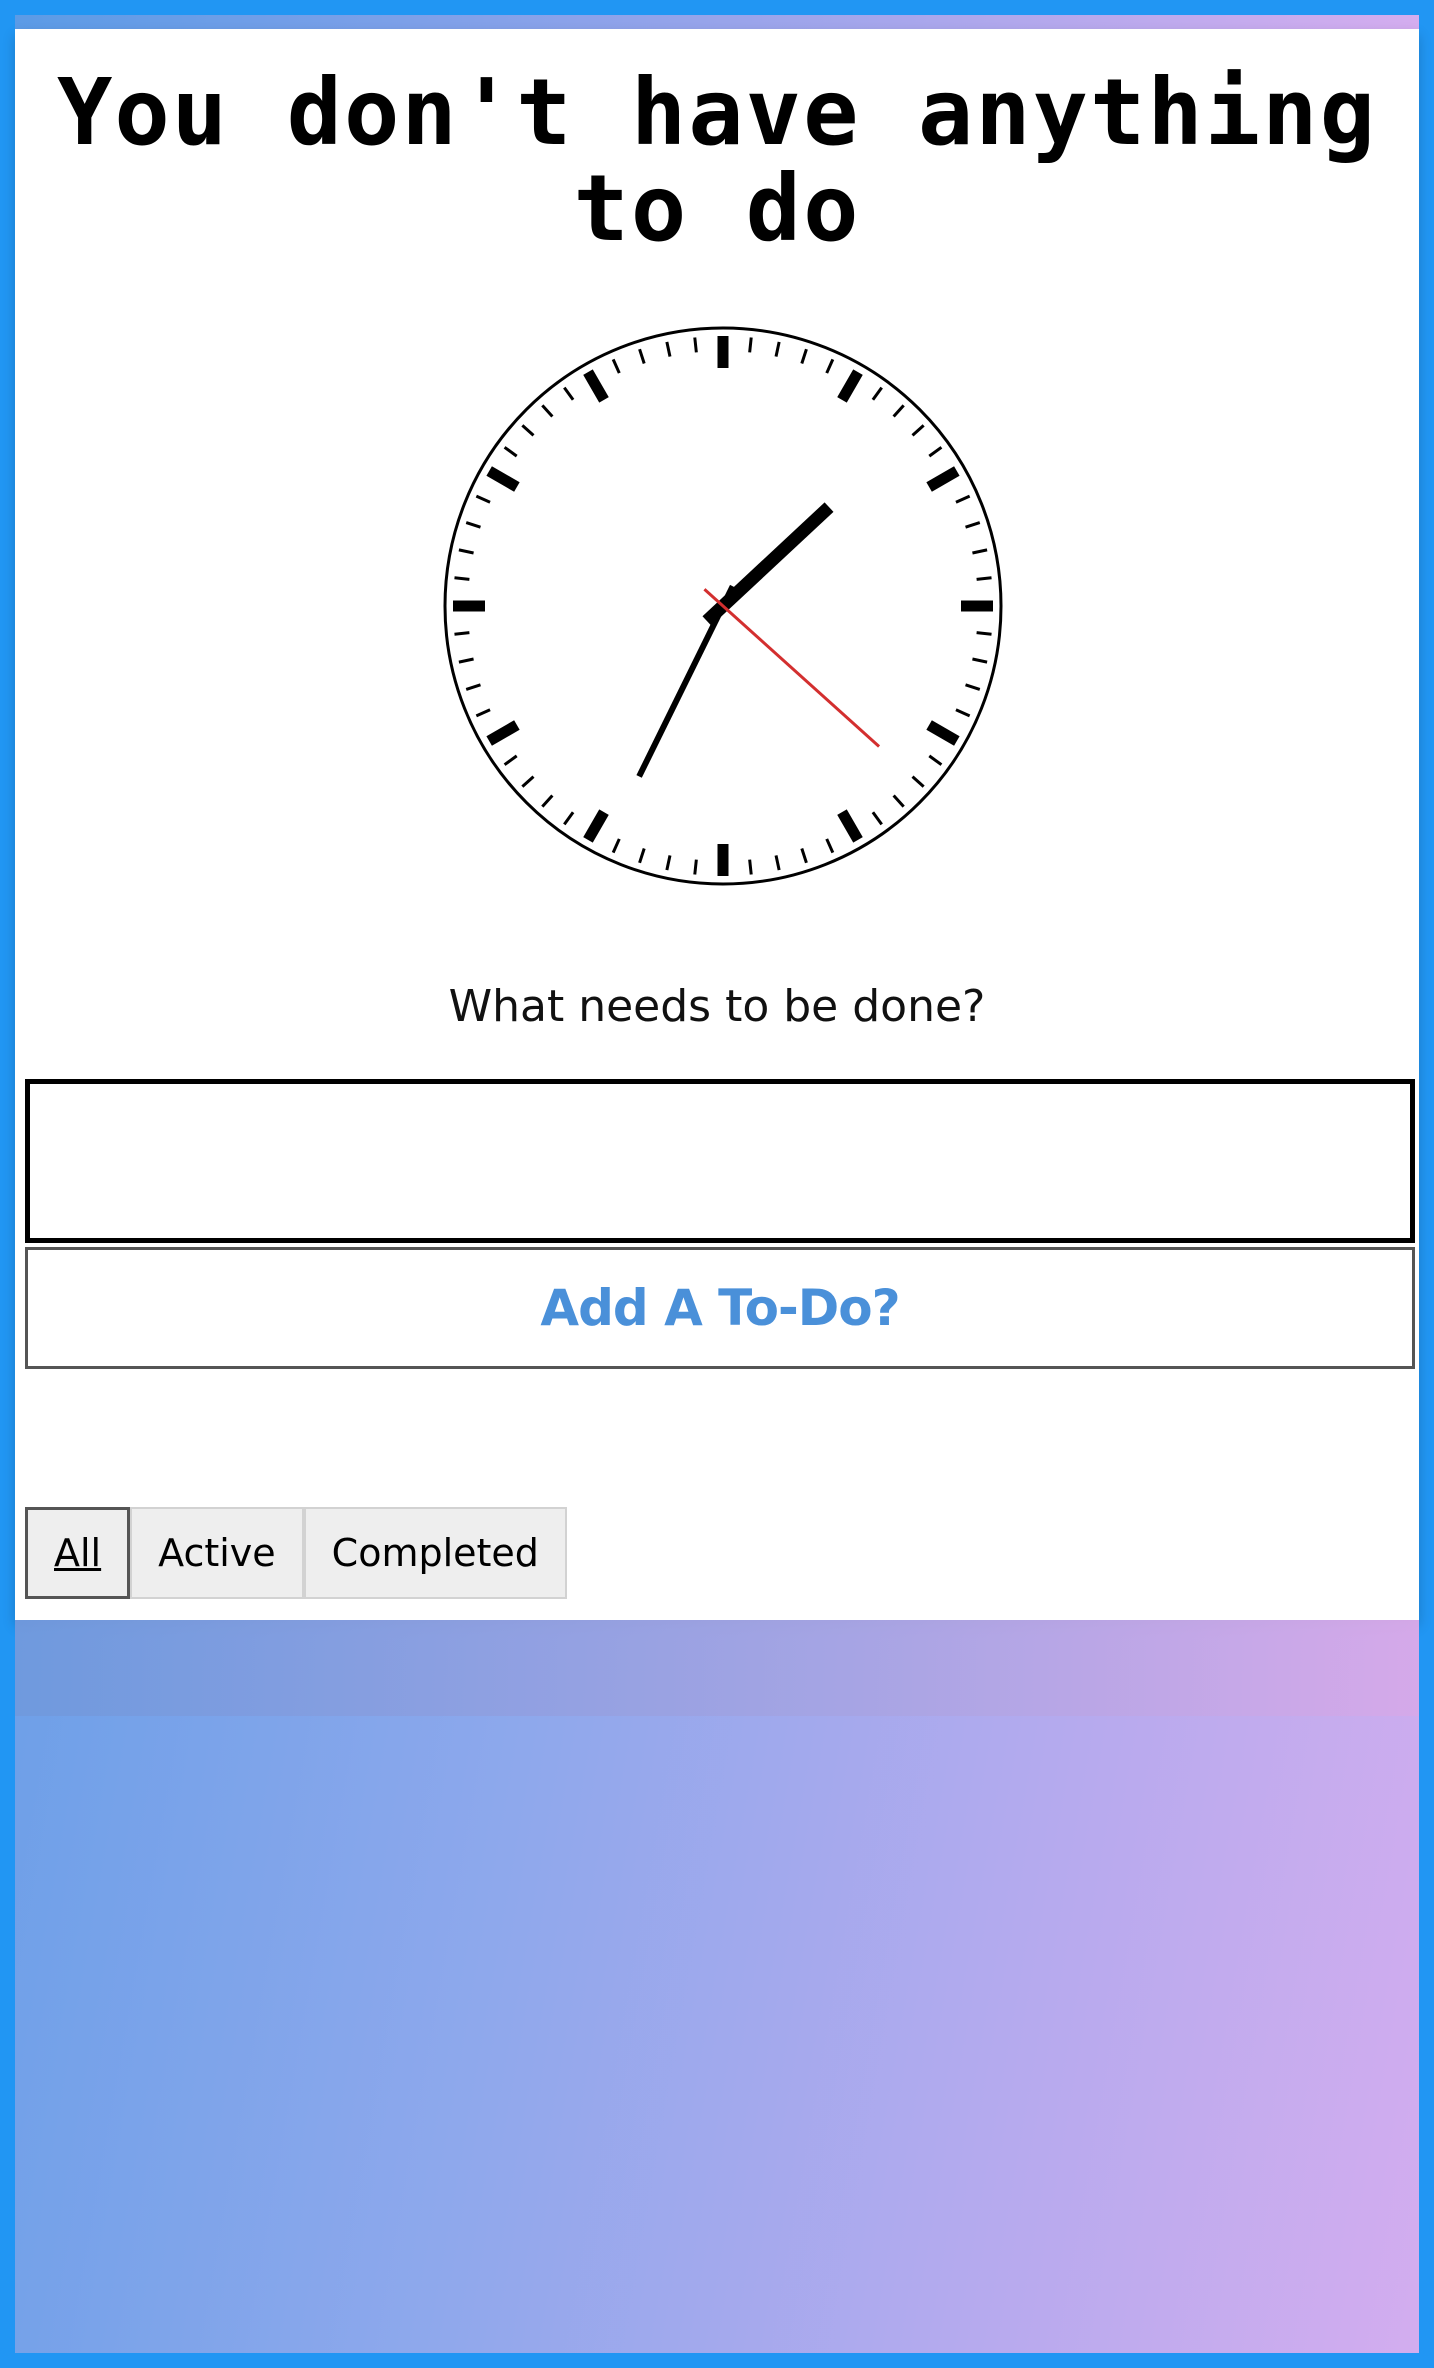 This screenshot has height=2368, width=1434. I want to click on filter-bar: All Active Completed, so click(296, 1553).